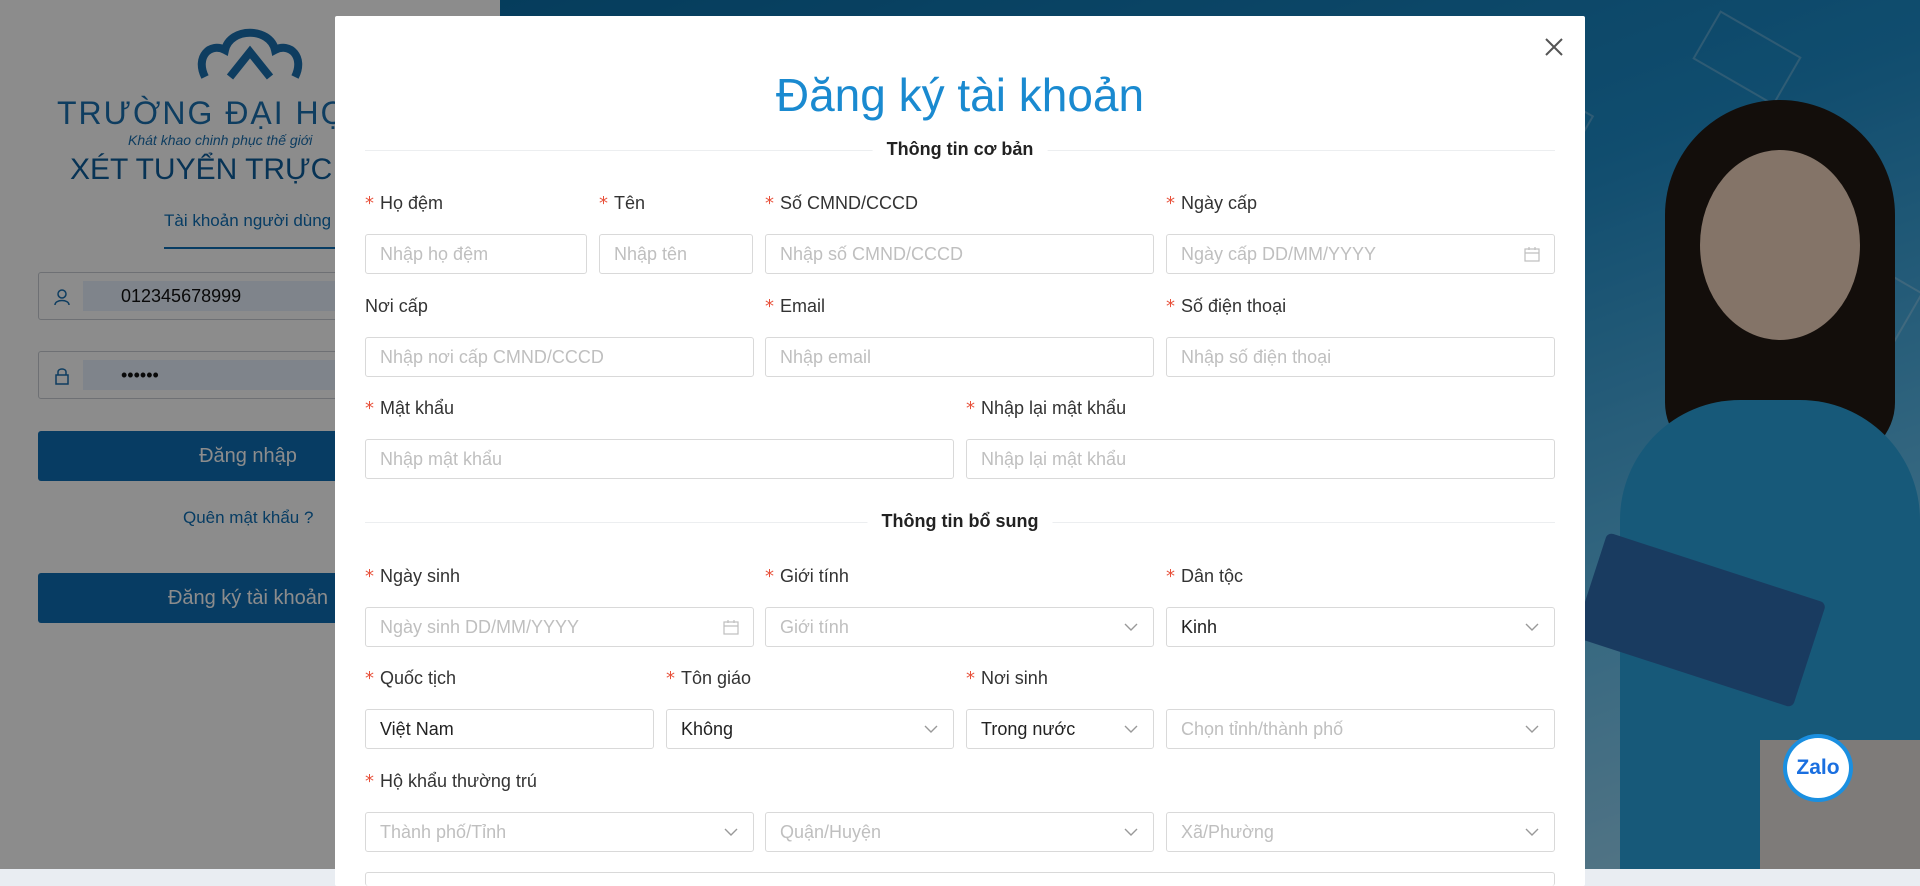 The image size is (1920, 886). I want to click on cmnd-input: Nhập số CMND/CCCD, so click(959, 254).